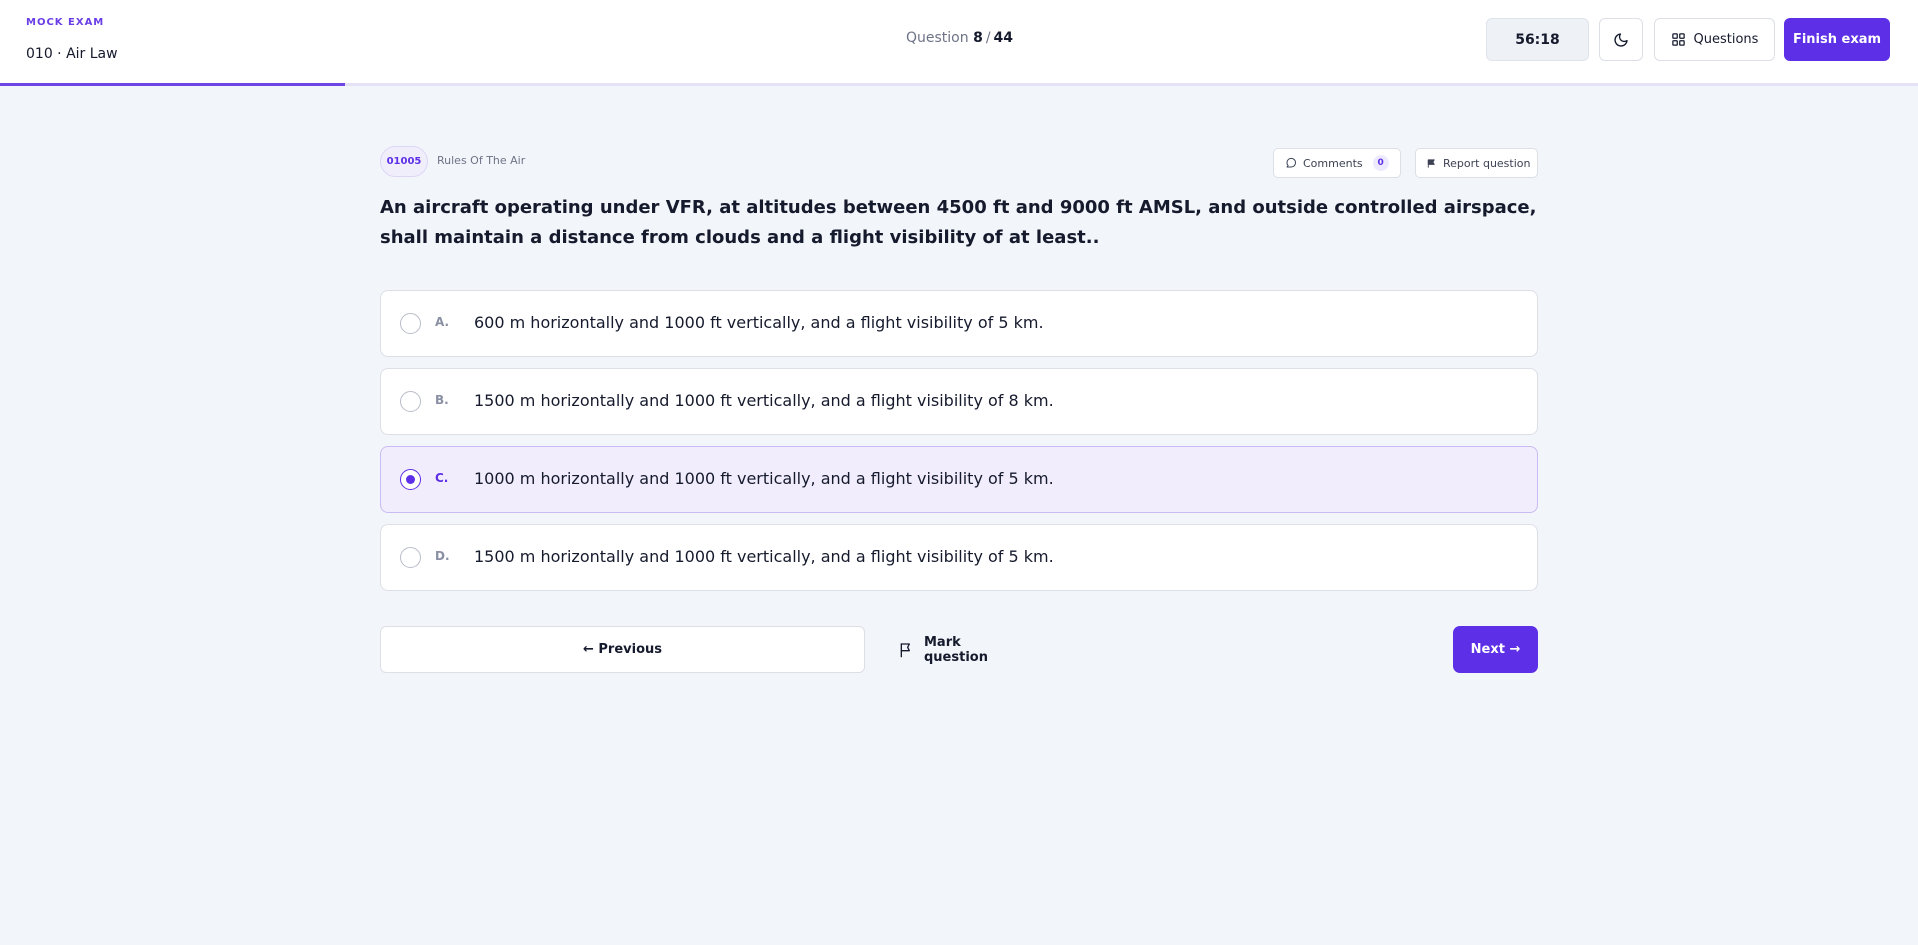  What do you see at coordinates (1678, 39) in the screenshot?
I see `grid-icon` at bounding box center [1678, 39].